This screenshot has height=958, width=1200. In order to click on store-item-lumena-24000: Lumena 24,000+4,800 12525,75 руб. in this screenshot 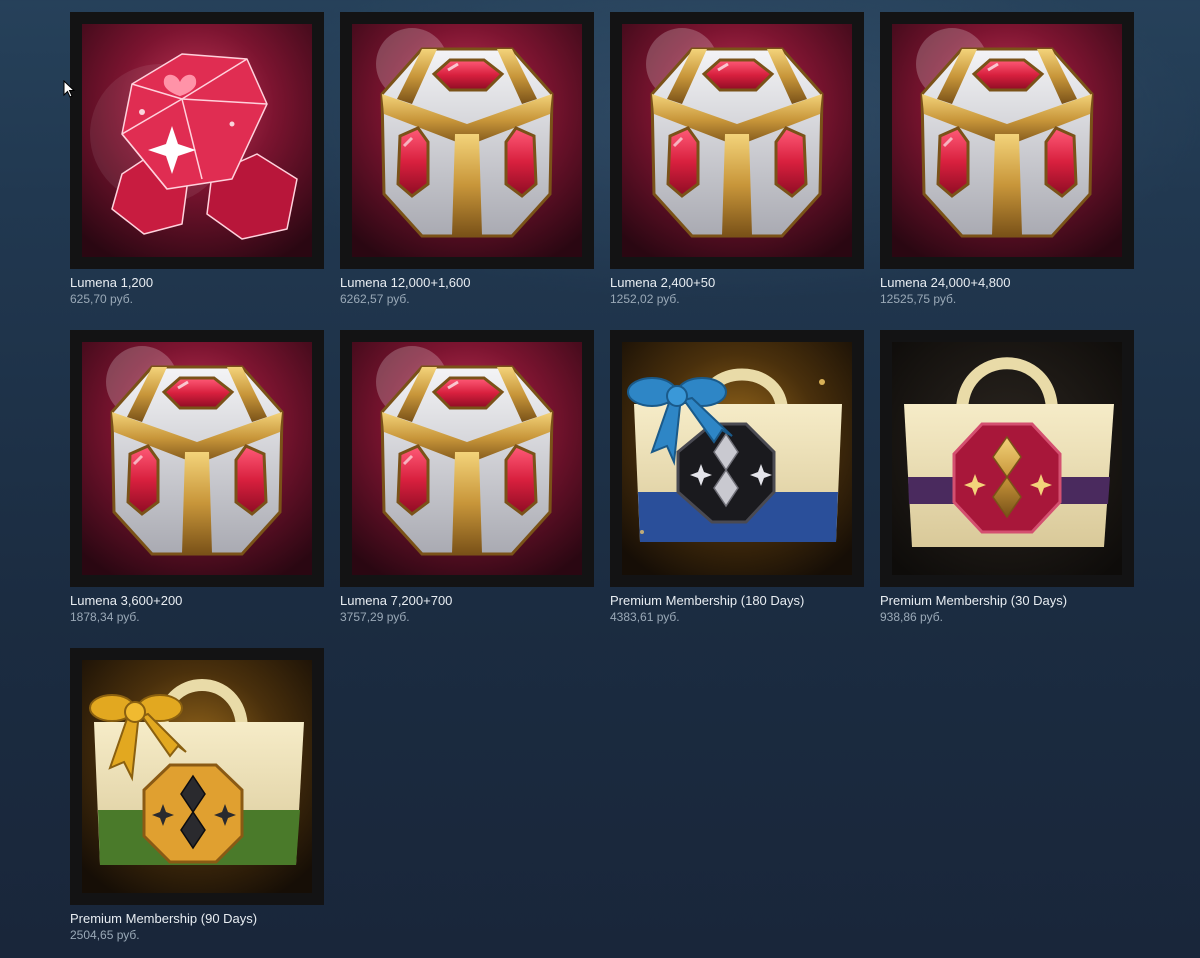, I will do `click(1007, 171)`.